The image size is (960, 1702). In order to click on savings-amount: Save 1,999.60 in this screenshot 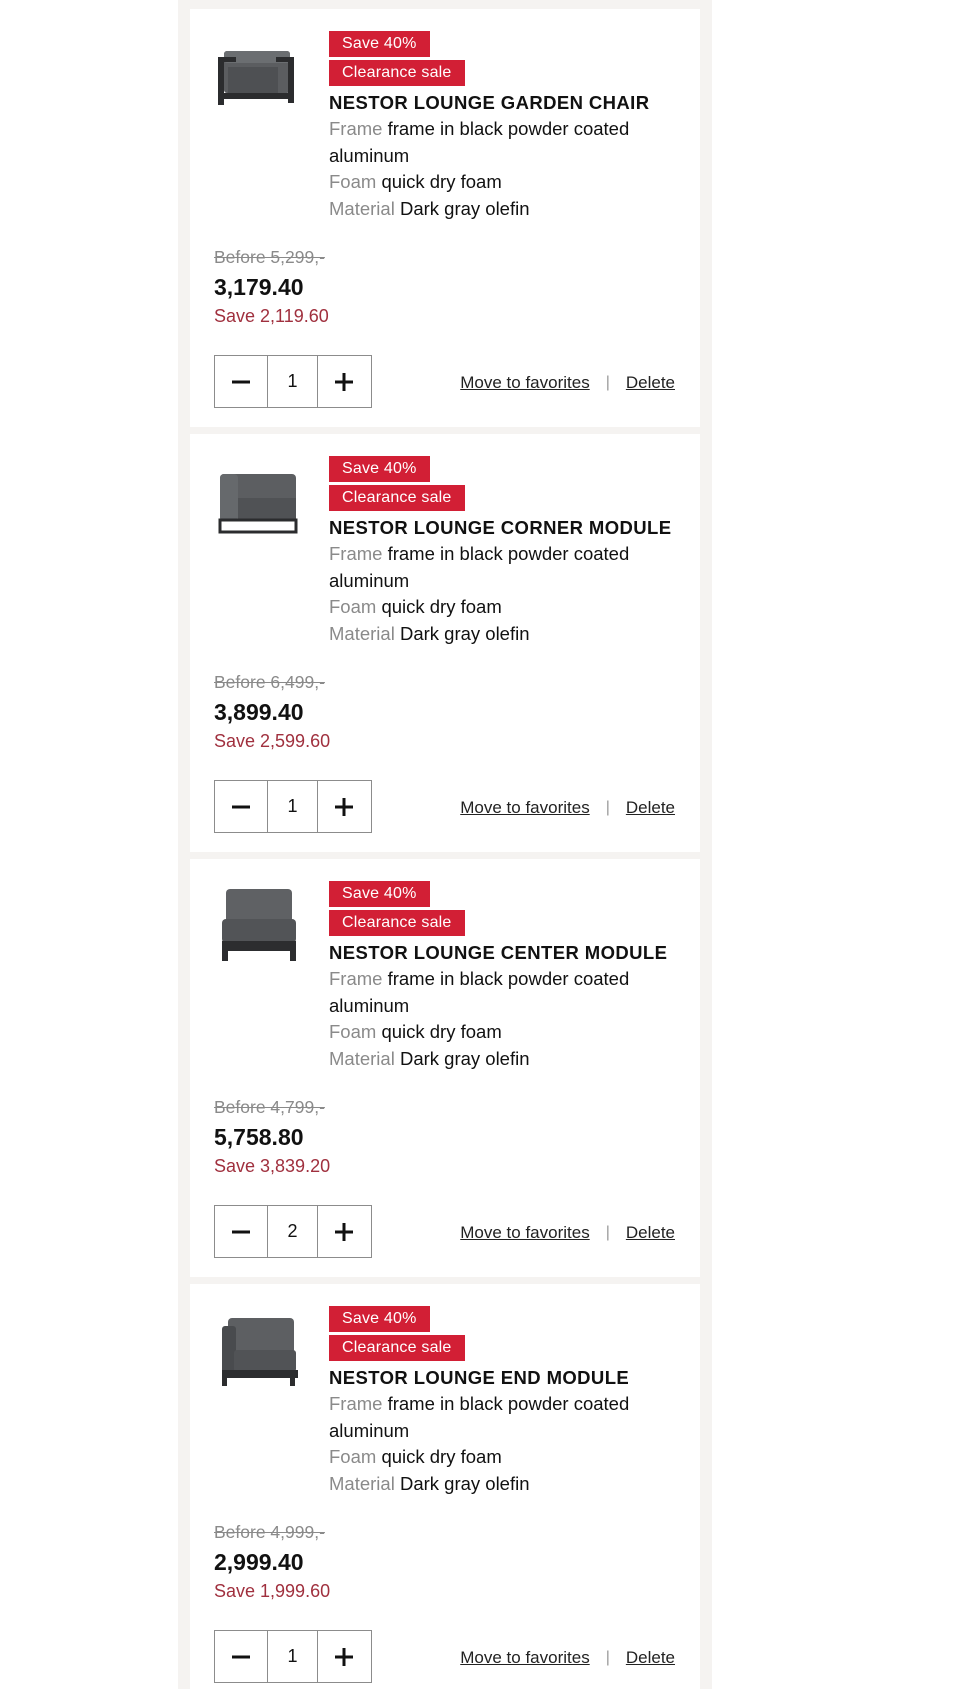, I will do `click(272, 1591)`.